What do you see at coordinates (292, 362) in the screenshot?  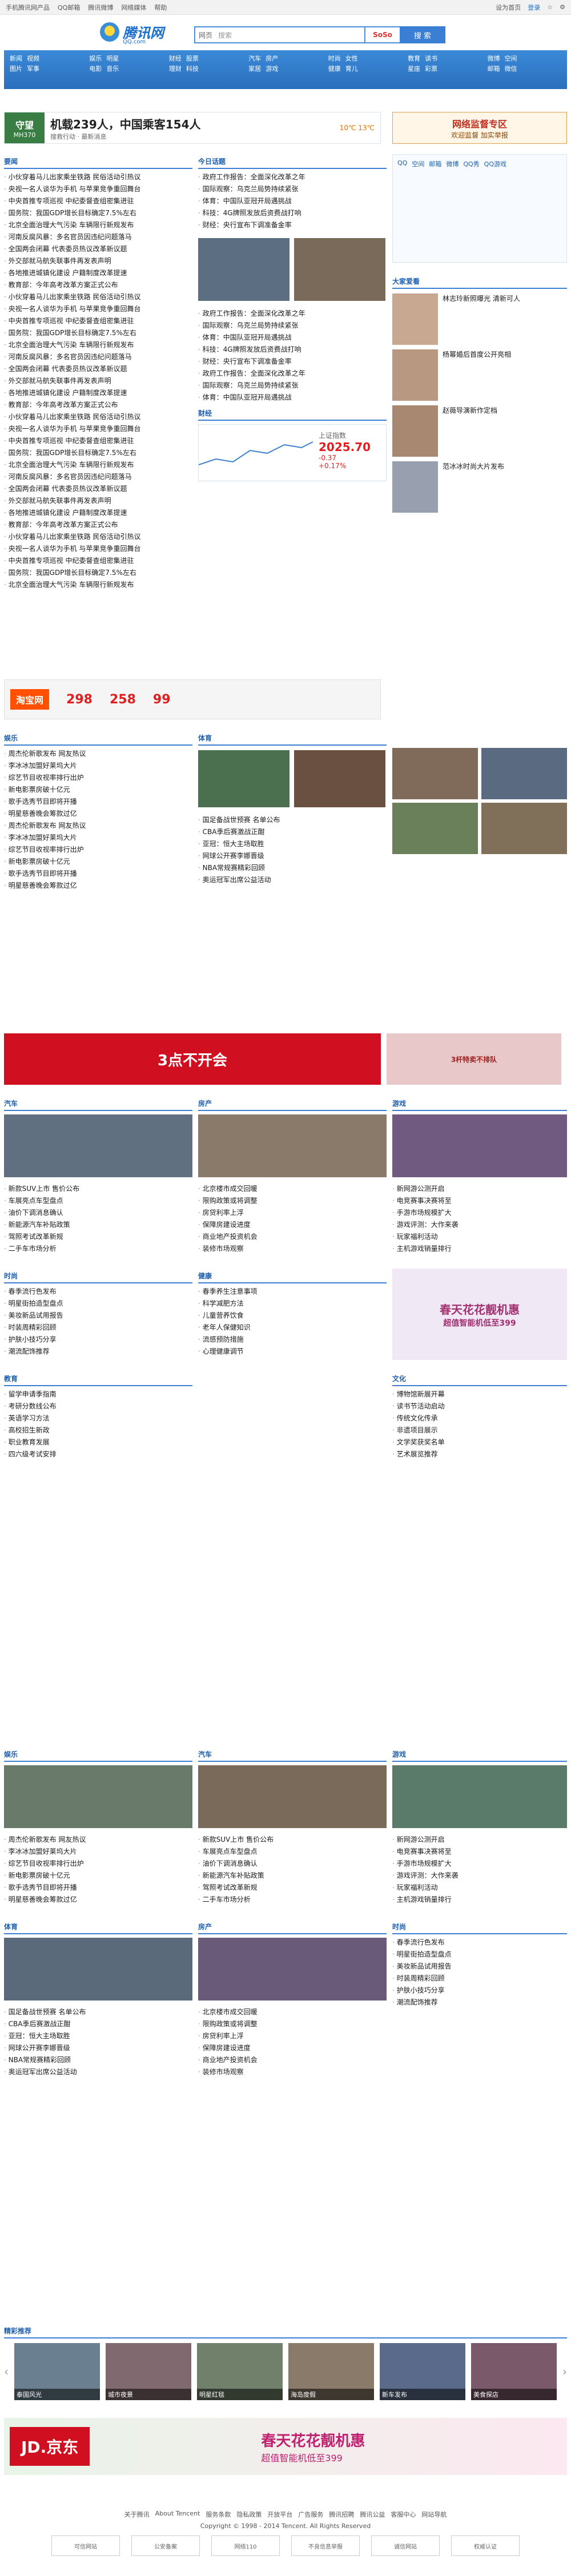 I see `topic-item: 财经：央行宣布下调准备金率` at bounding box center [292, 362].